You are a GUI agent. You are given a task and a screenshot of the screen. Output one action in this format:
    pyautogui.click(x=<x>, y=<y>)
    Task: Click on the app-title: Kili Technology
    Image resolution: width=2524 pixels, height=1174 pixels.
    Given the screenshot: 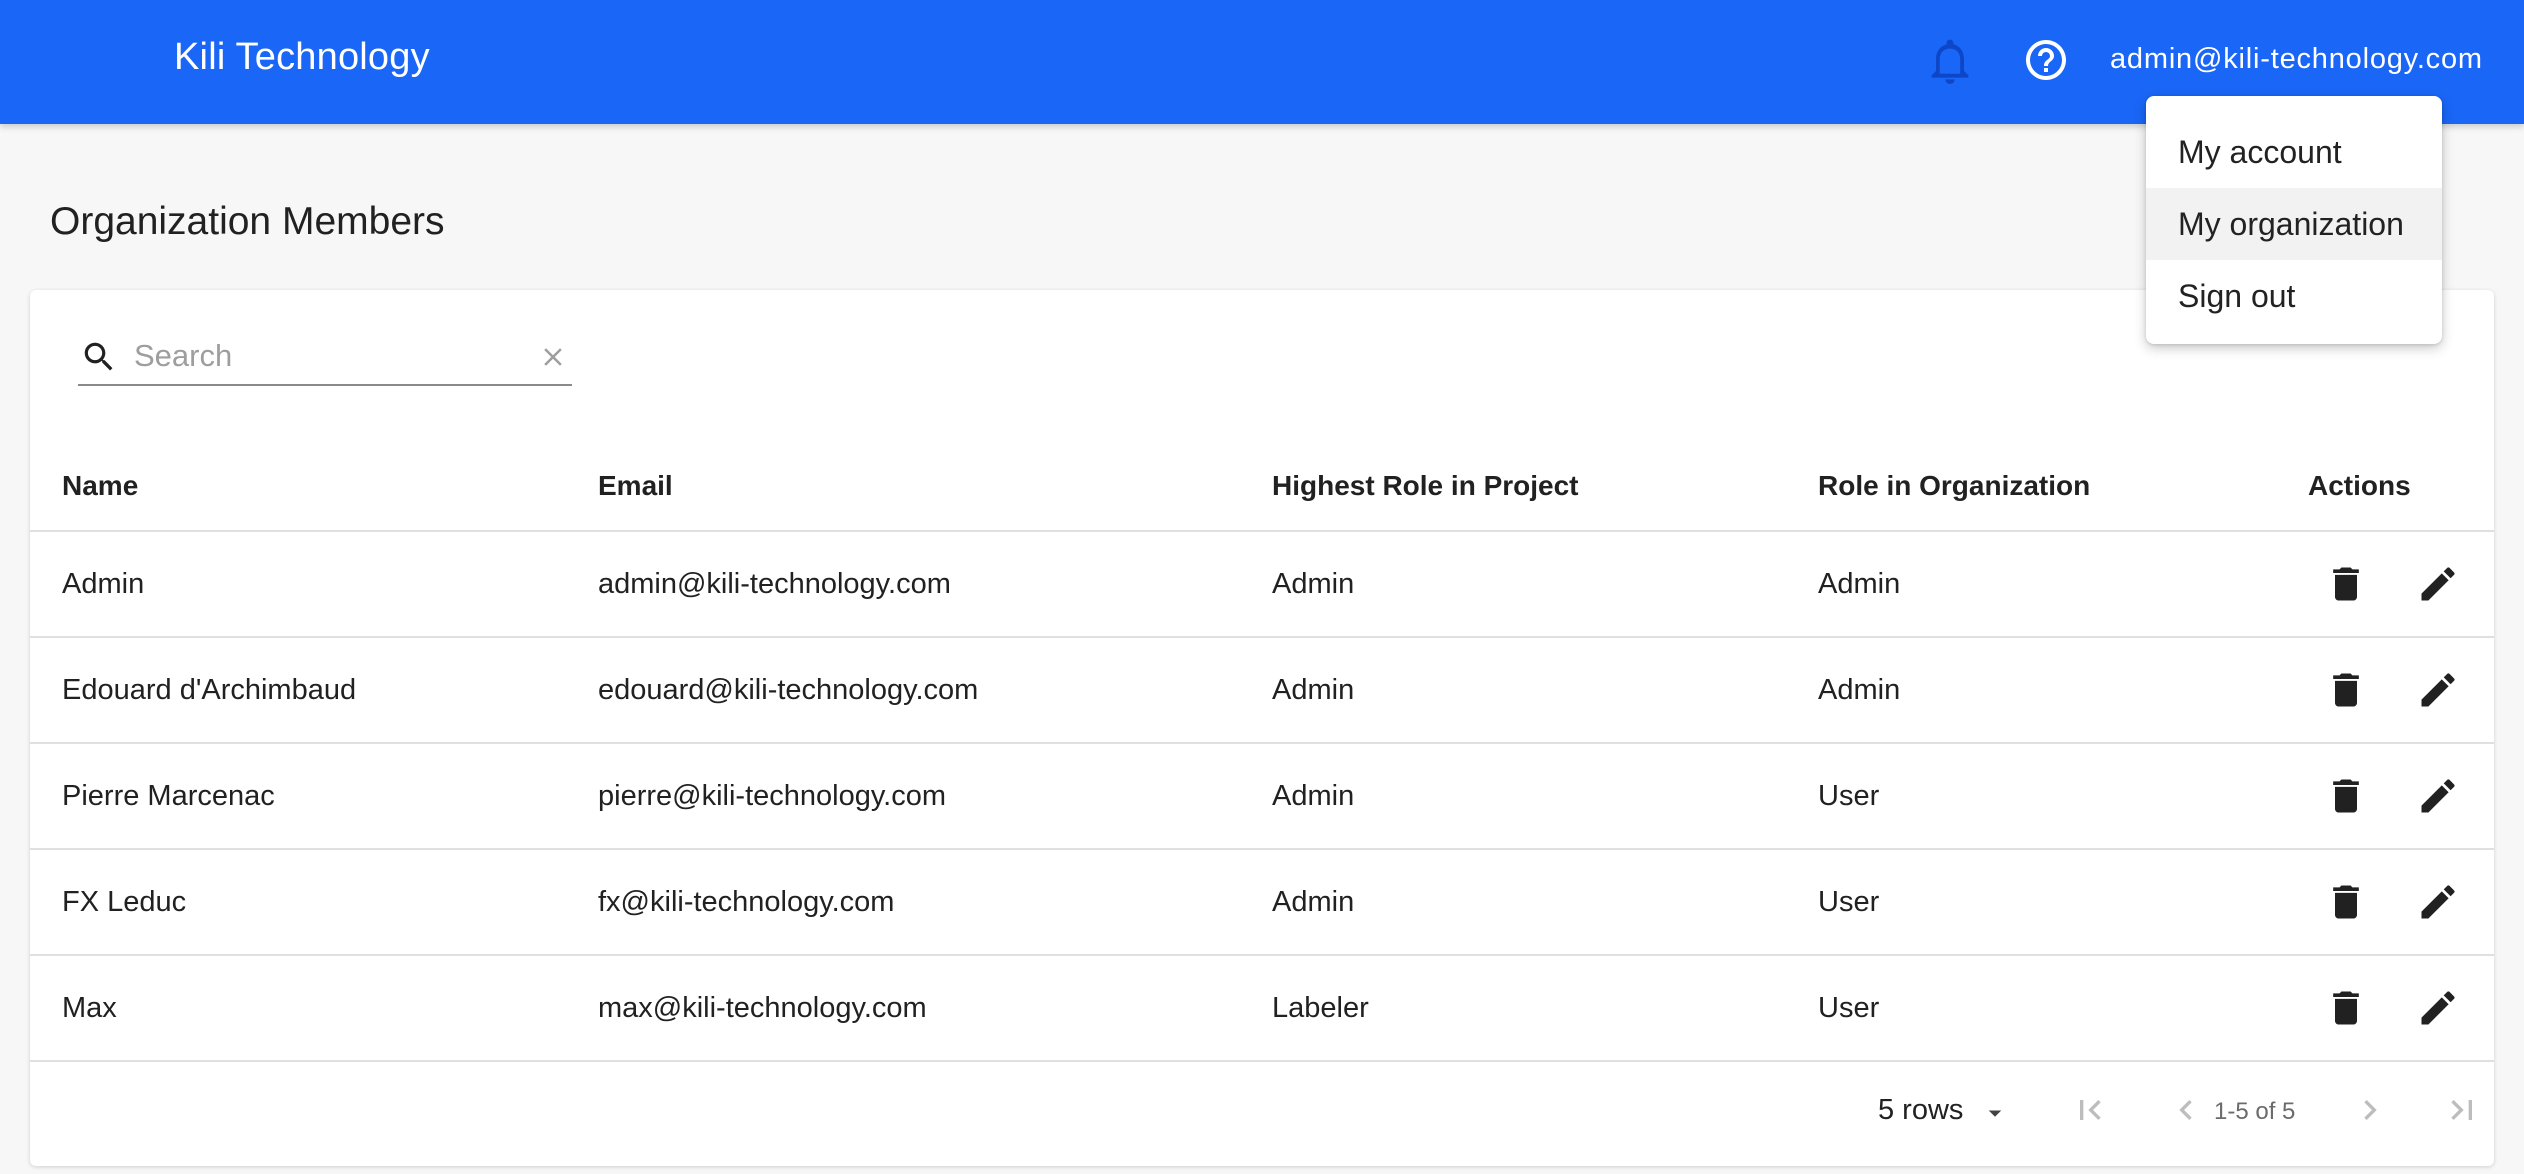 What is the action you would take?
    pyautogui.click(x=302, y=57)
    